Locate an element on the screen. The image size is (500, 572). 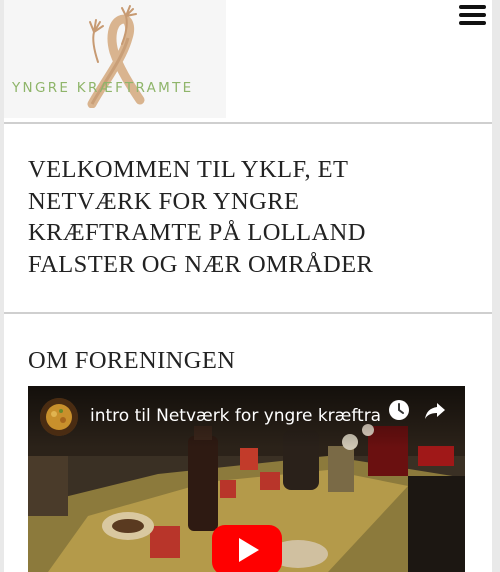
play-button-icon is located at coordinates (247, 548).